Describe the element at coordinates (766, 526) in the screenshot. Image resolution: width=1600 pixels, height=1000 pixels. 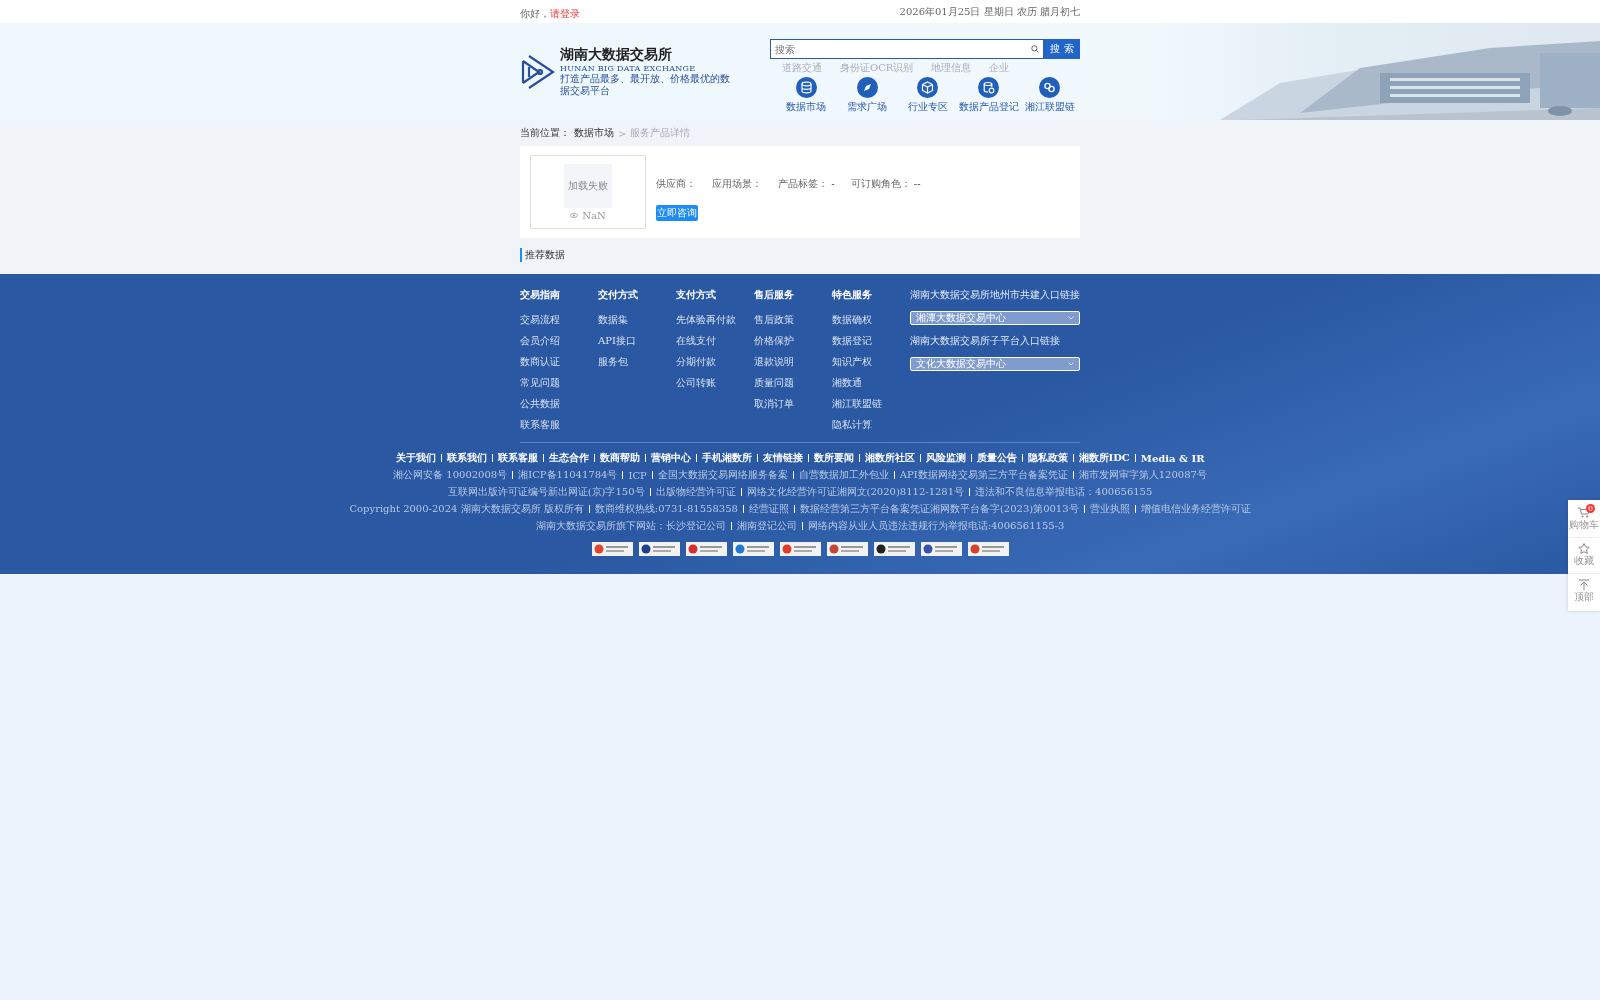
I see `legal-text: 湘南登记公司` at that location.